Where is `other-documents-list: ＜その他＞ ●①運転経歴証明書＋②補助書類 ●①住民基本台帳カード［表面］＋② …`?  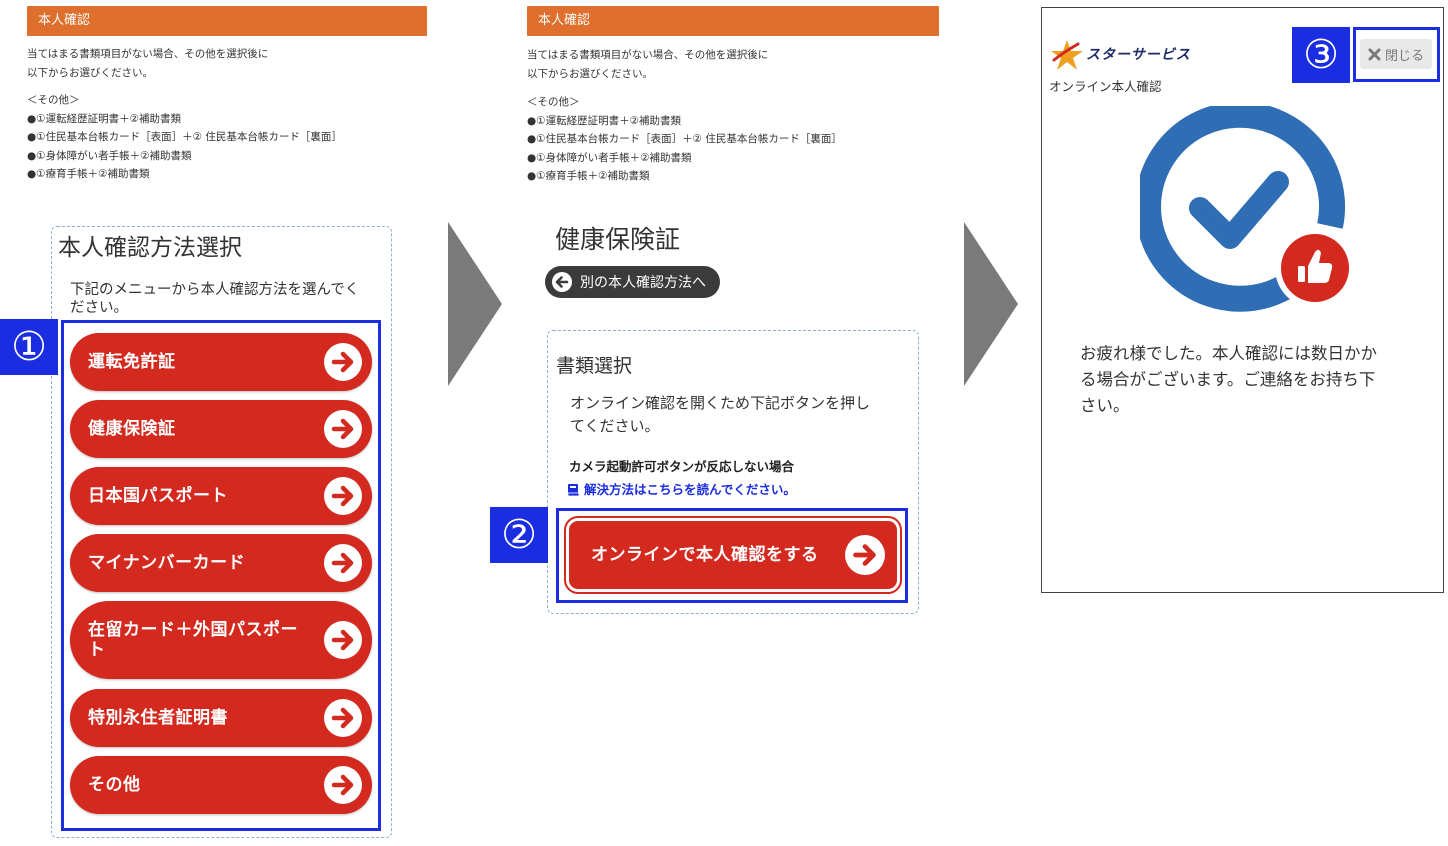 other-documents-list: ＜その他＞ ●①運転経歴証明書＋②補助書類 ●①住民基本台帳カード［表面］＋② … is located at coordinates (684, 139).